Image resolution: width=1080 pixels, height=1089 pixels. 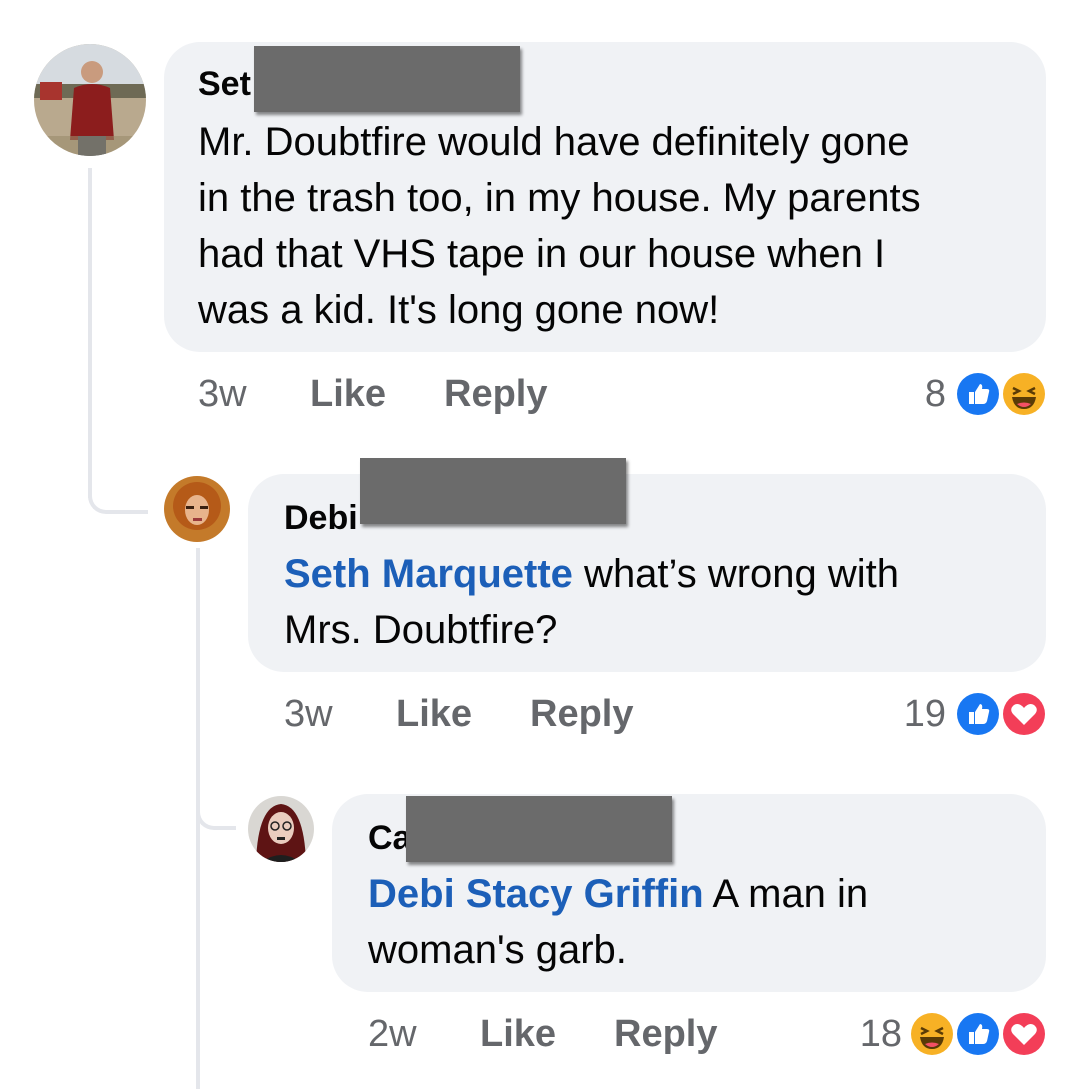 What do you see at coordinates (497, 950) in the screenshot?
I see `comment-text-line: woman's garb.` at bounding box center [497, 950].